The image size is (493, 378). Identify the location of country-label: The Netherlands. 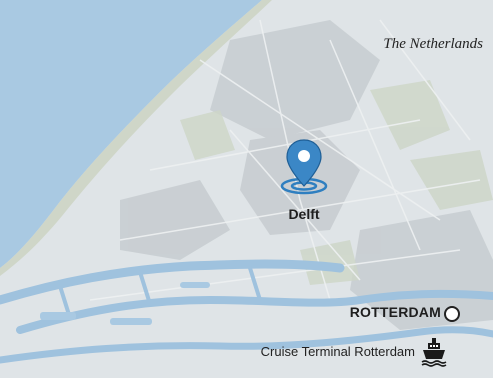
(433, 44).